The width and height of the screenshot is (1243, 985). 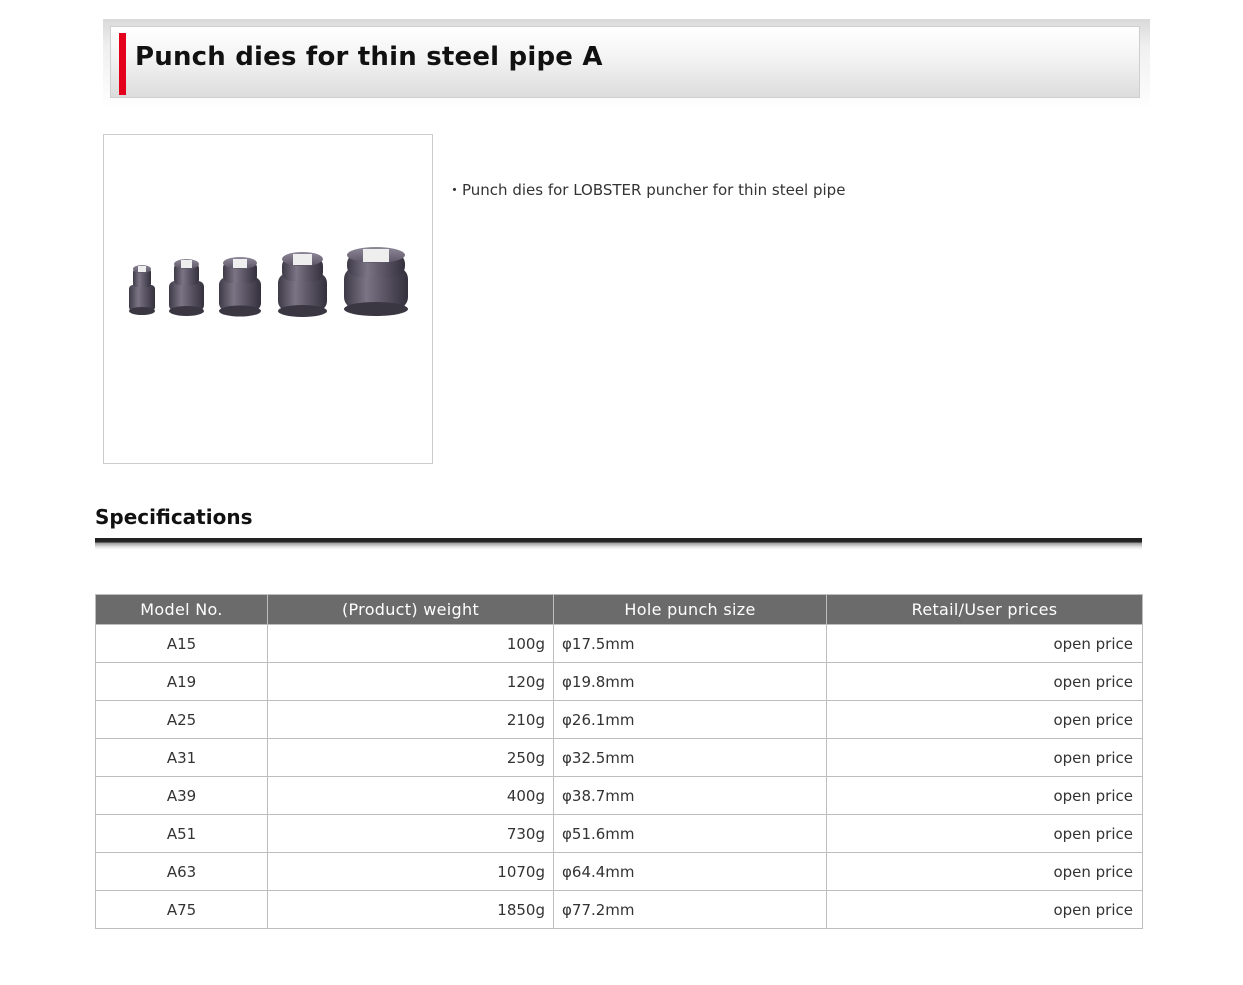 I want to click on title-banner: Punch dies for thin steel pipe A, so click(x=626, y=65).